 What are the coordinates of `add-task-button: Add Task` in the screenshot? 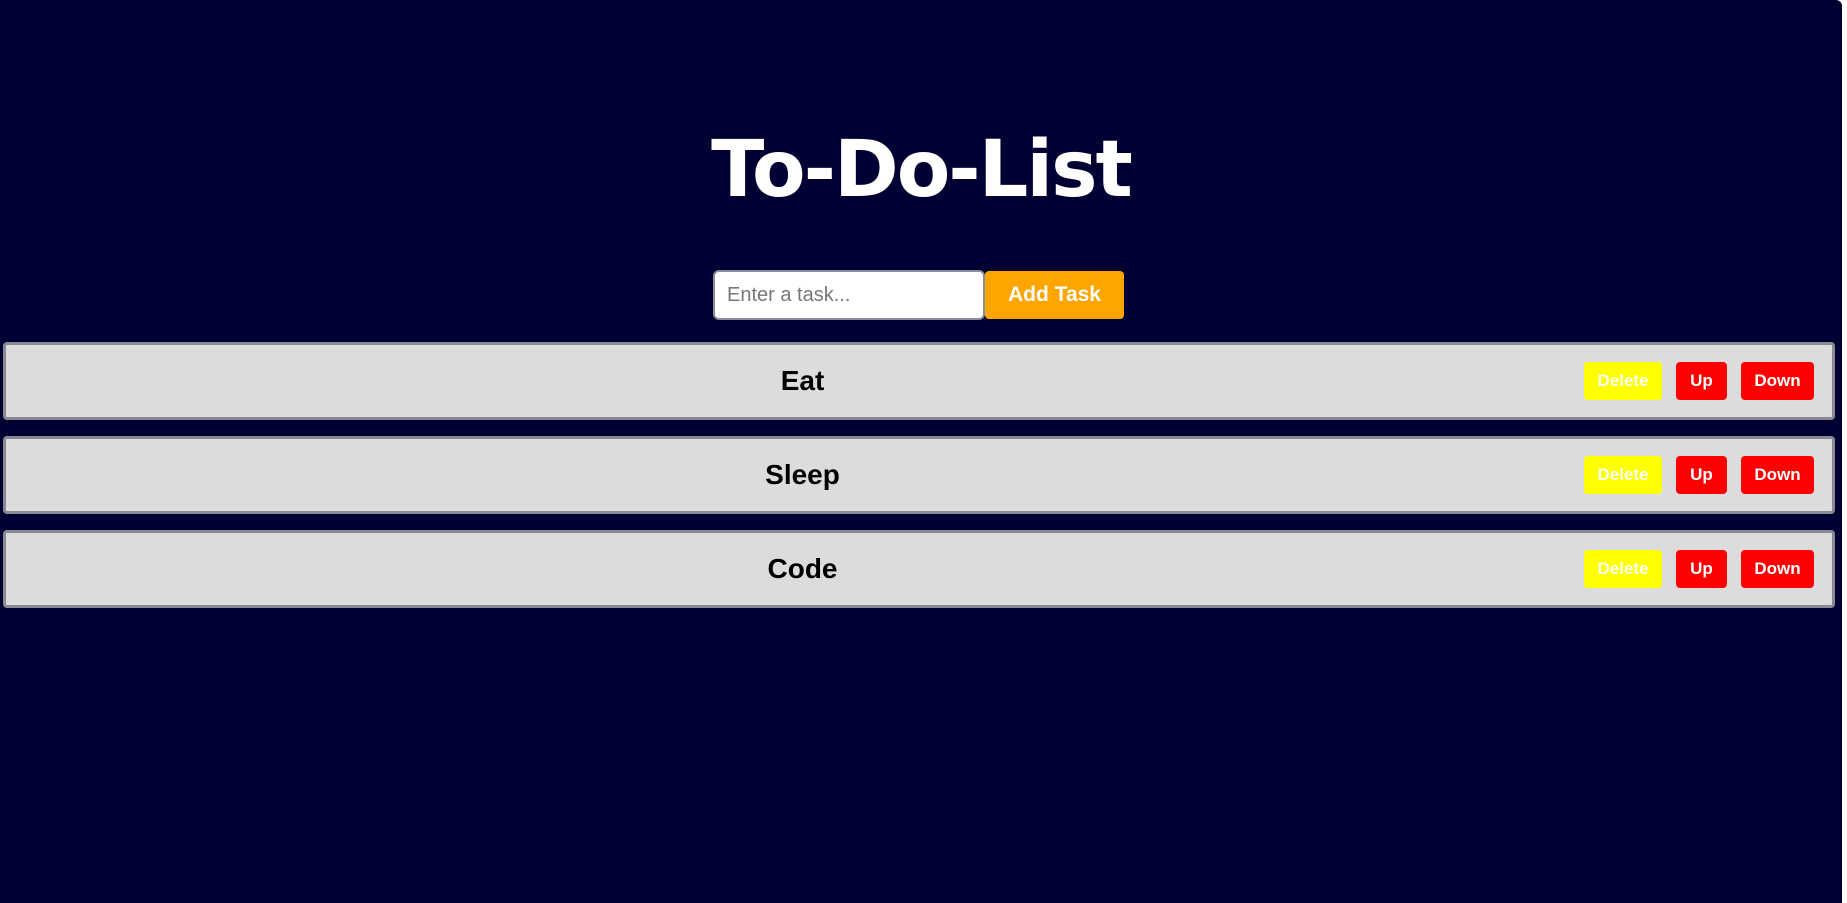 It's located at (1054, 295).